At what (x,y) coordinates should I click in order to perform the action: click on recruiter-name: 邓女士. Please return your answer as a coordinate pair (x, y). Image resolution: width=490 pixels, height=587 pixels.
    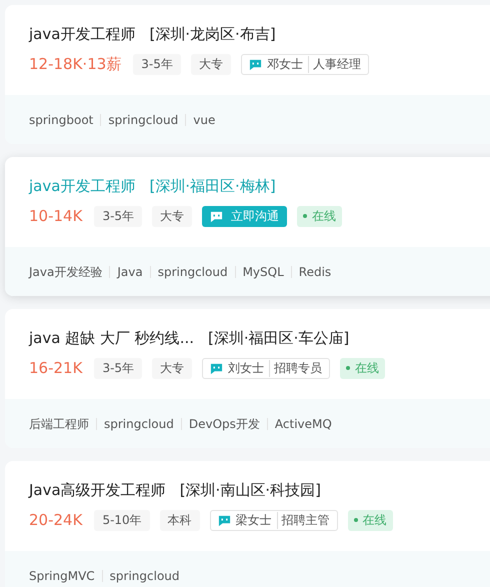
    Looking at the image, I should click on (284, 64).